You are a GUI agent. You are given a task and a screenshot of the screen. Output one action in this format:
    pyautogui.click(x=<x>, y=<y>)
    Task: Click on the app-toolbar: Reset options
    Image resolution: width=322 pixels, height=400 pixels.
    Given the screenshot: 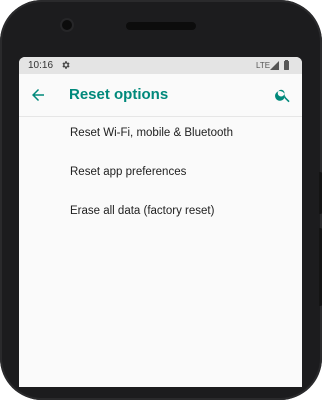 What is the action you would take?
    pyautogui.click(x=160, y=95)
    